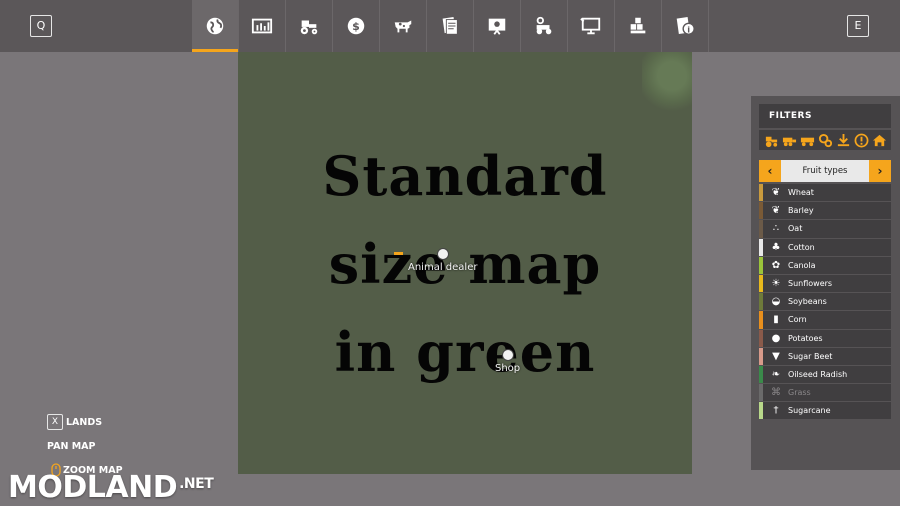 This screenshot has width=900, height=506. I want to click on next-page-key: E, so click(858, 26).